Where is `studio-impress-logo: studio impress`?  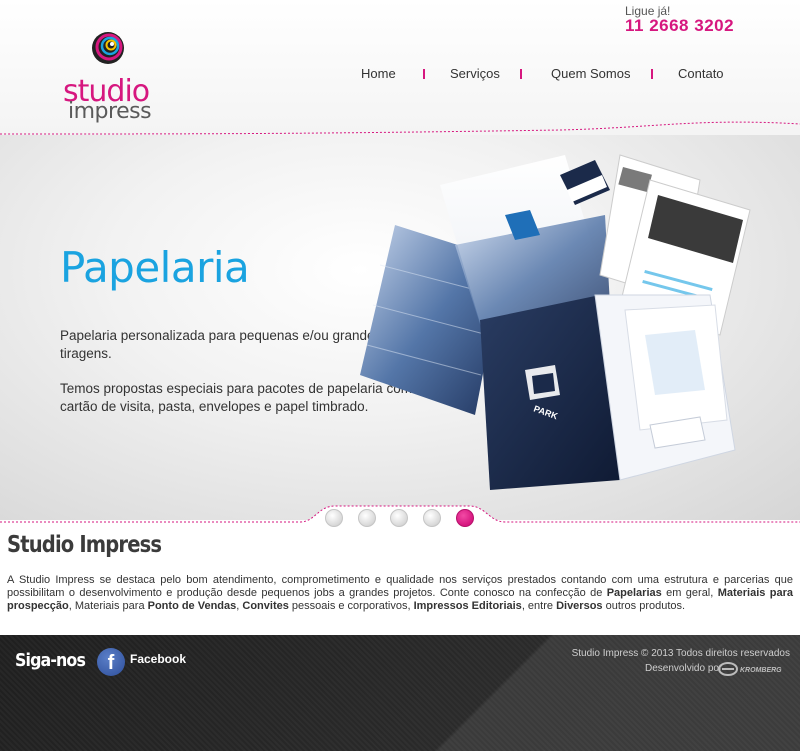 studio-impress-logo: studio impress is located at coordinates (113, 72).